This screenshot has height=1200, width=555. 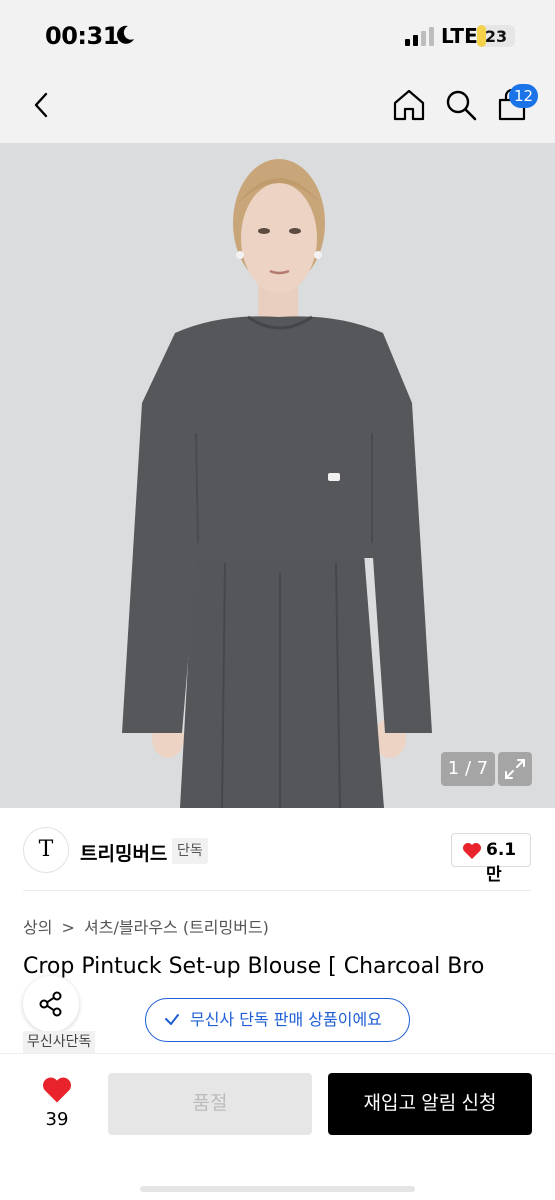 What do you see at coordinates (277, 107) in the screenshot?
I see `nav-header: 12` at bounding box center [277, 107].